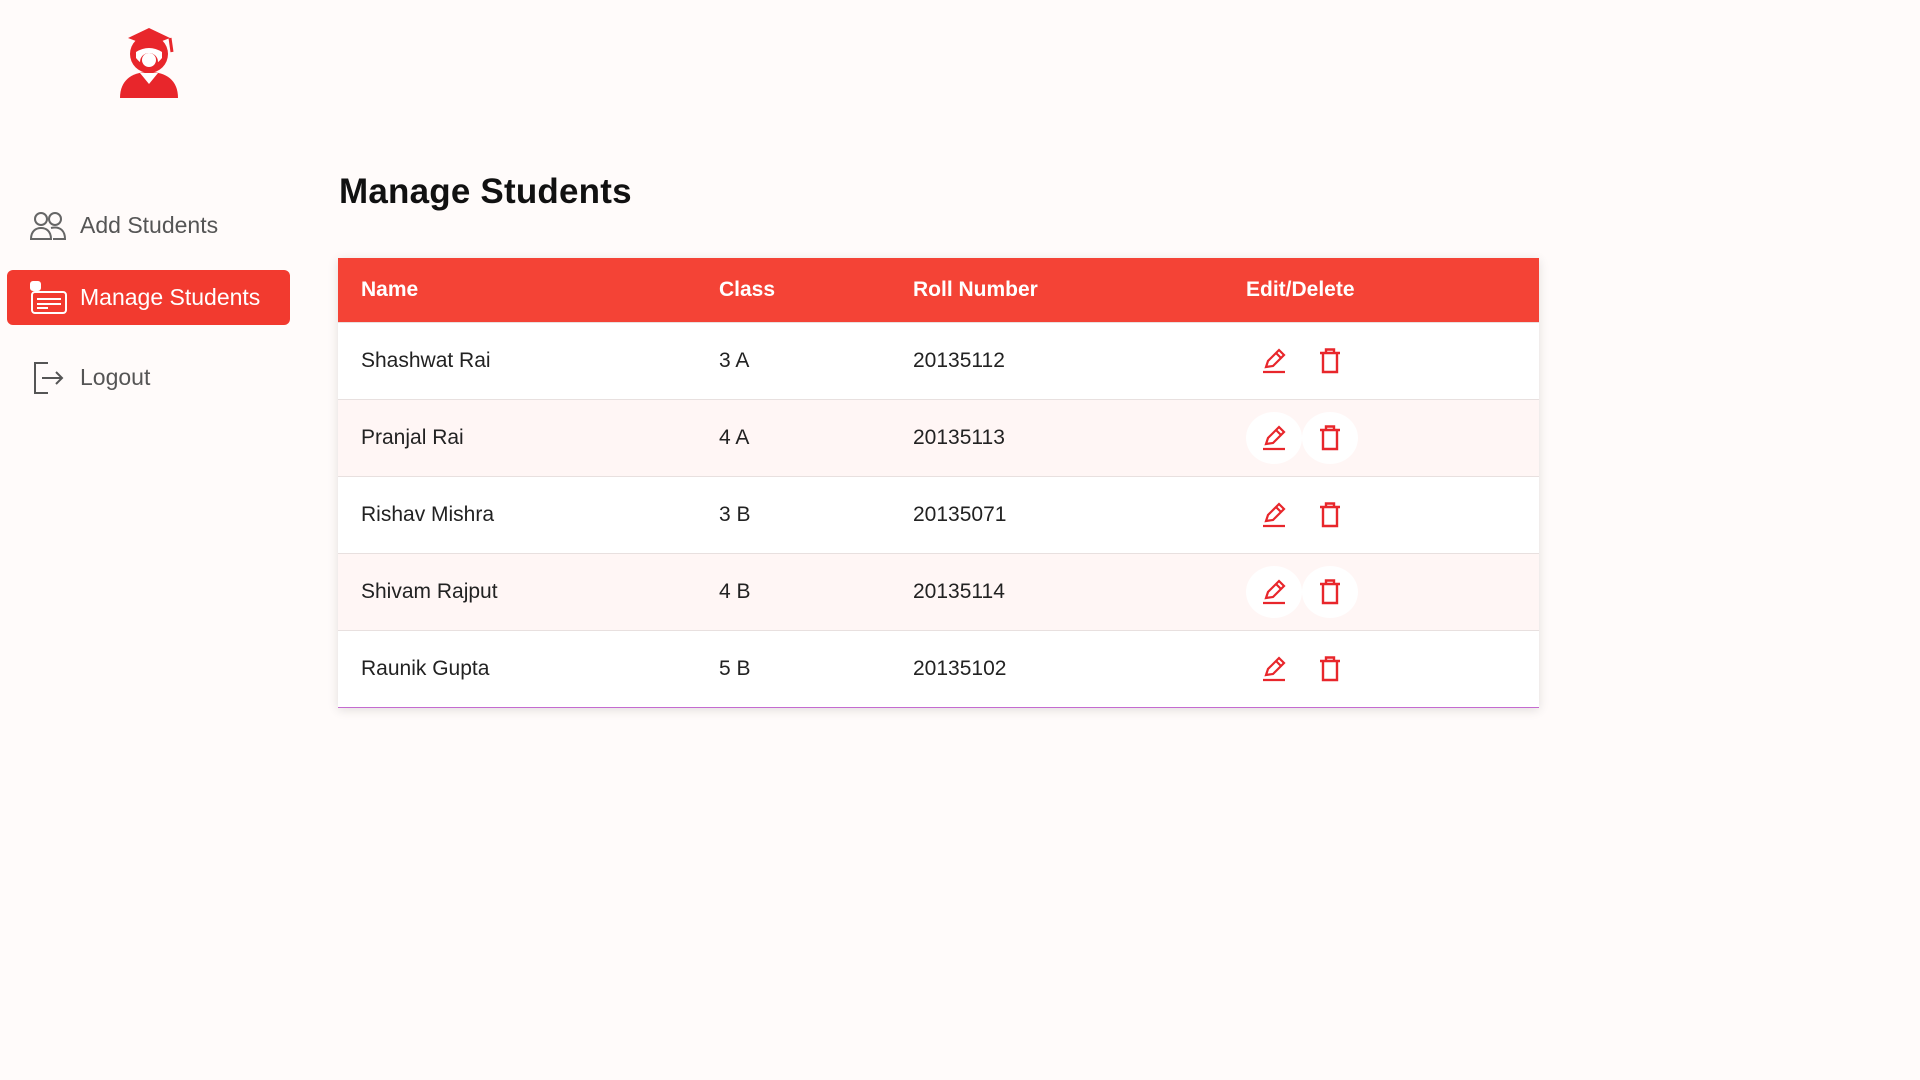 The image size is (1920, 1080). I want to click on table-row: Shivam Rajput 4 B 20135114, so click(938, 591).